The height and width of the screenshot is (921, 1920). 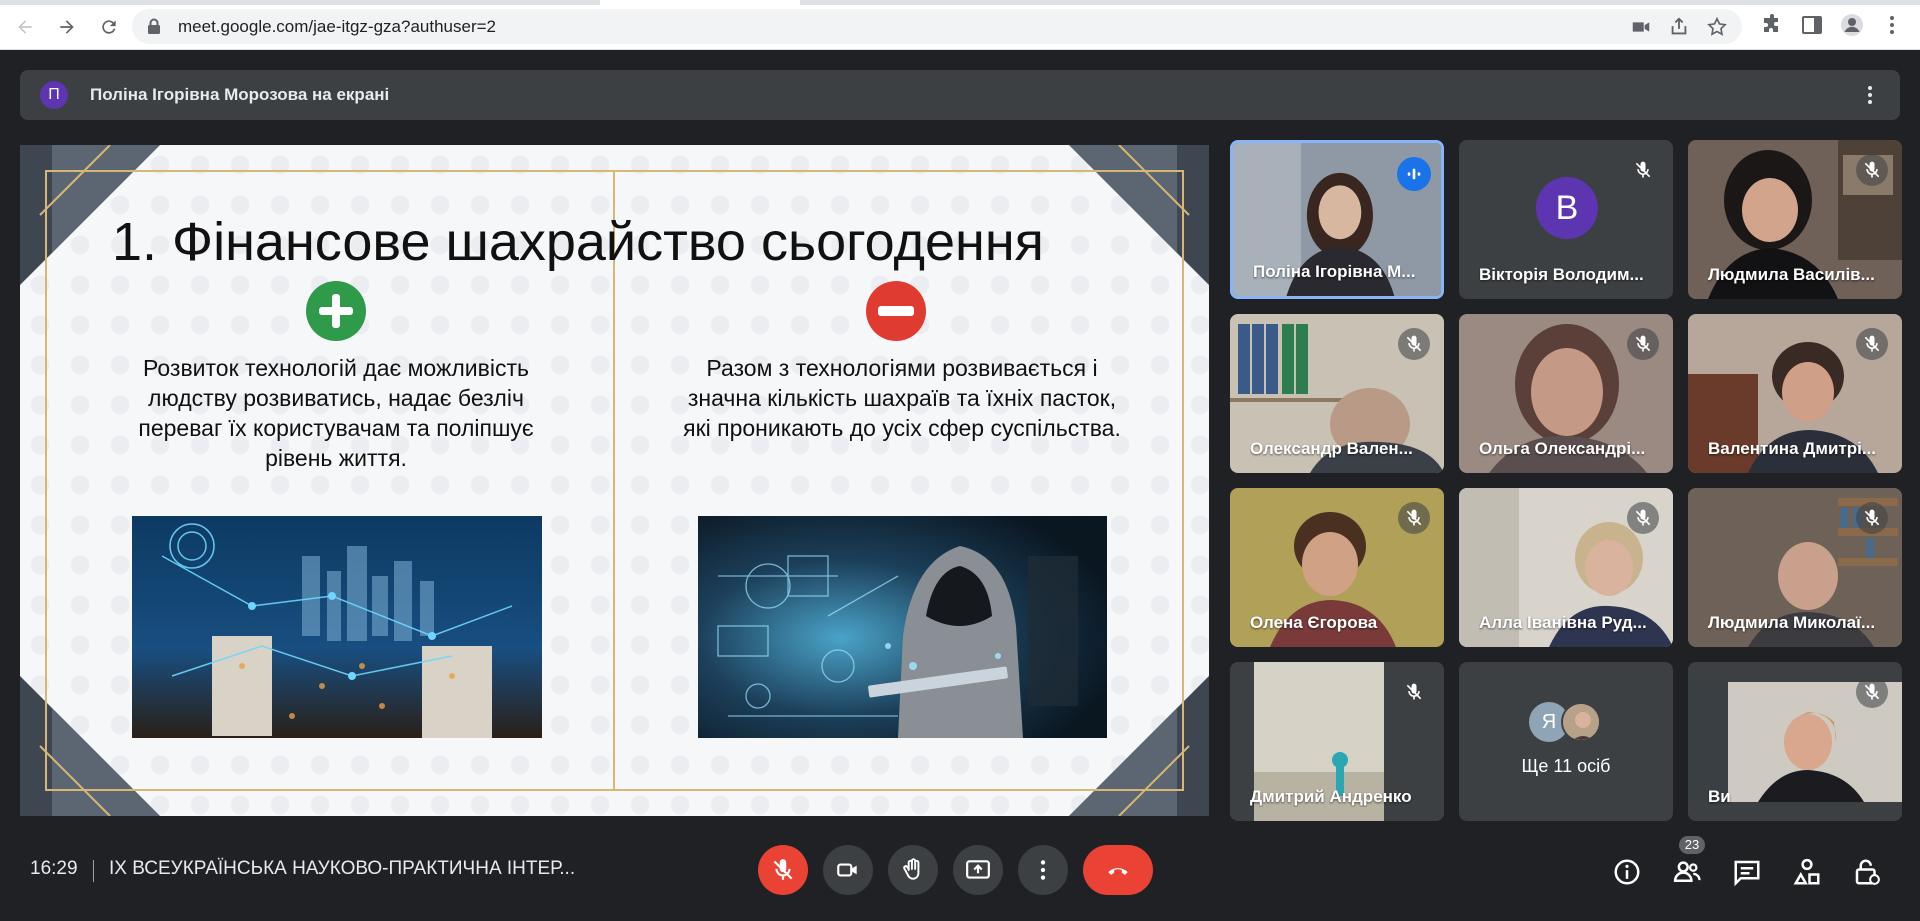 What do you see at coordinates (67, 27) in the screenshot?
I see `forward-icon` at bounding box center [67, 27].